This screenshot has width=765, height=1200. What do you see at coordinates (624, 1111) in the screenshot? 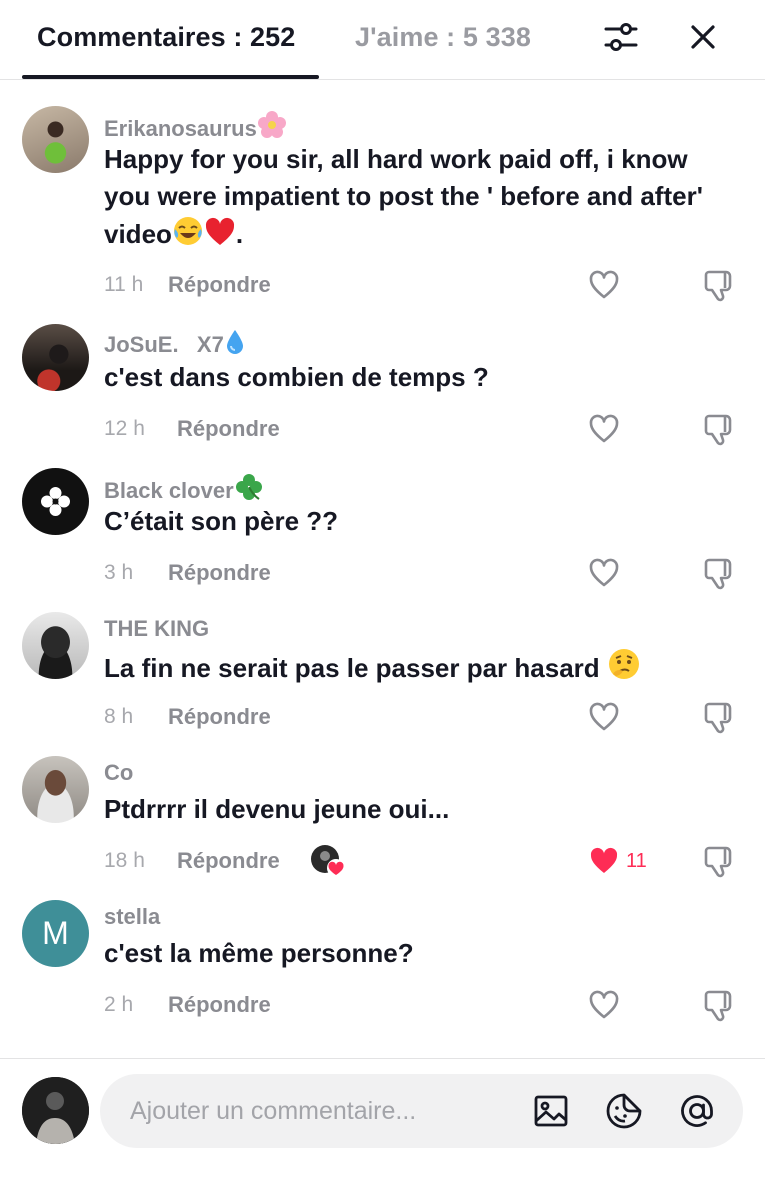
I see `emoji-sticker-icon` at bounding box center [624, 1111].